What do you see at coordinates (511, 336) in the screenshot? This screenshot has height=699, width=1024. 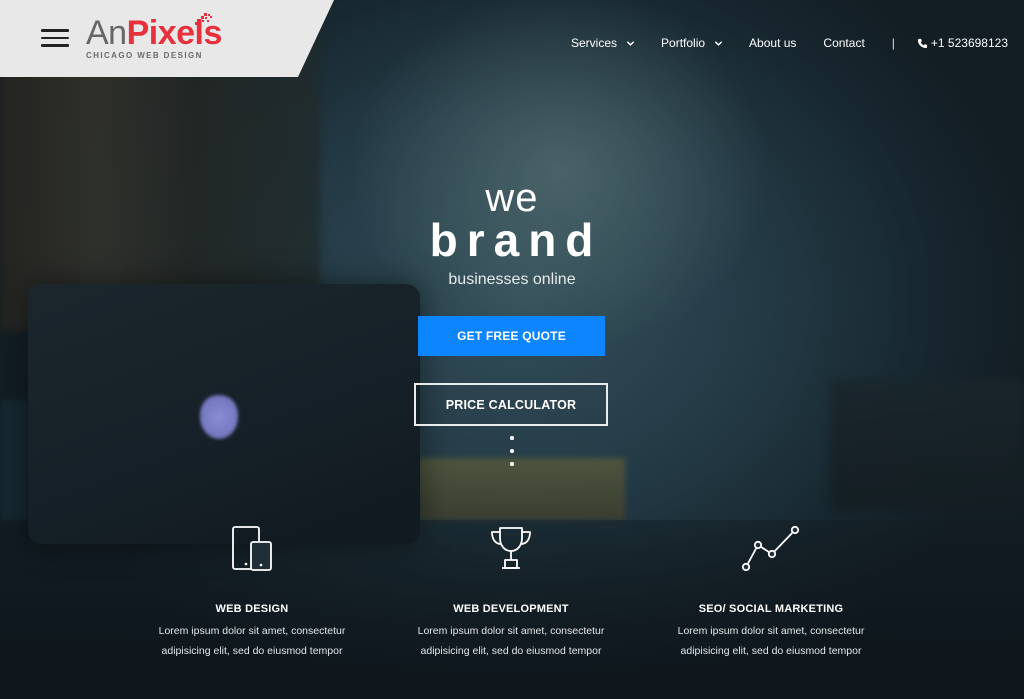 I see `get-free-quote-button: GET FREE QUOTE` at bounding box center [511, 336].